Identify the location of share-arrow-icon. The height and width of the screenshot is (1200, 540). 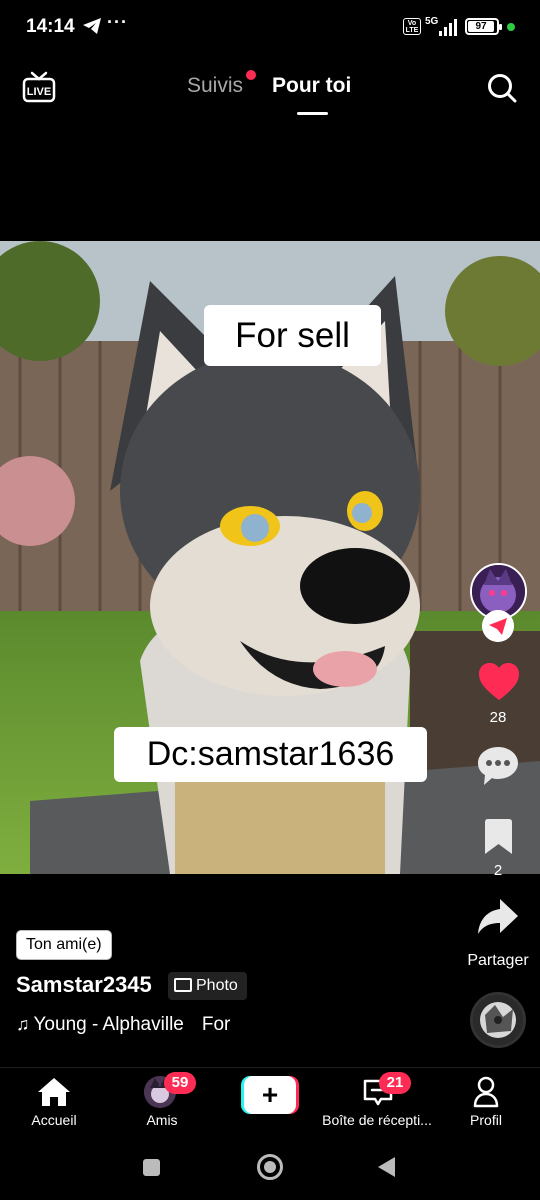
(498, 917).